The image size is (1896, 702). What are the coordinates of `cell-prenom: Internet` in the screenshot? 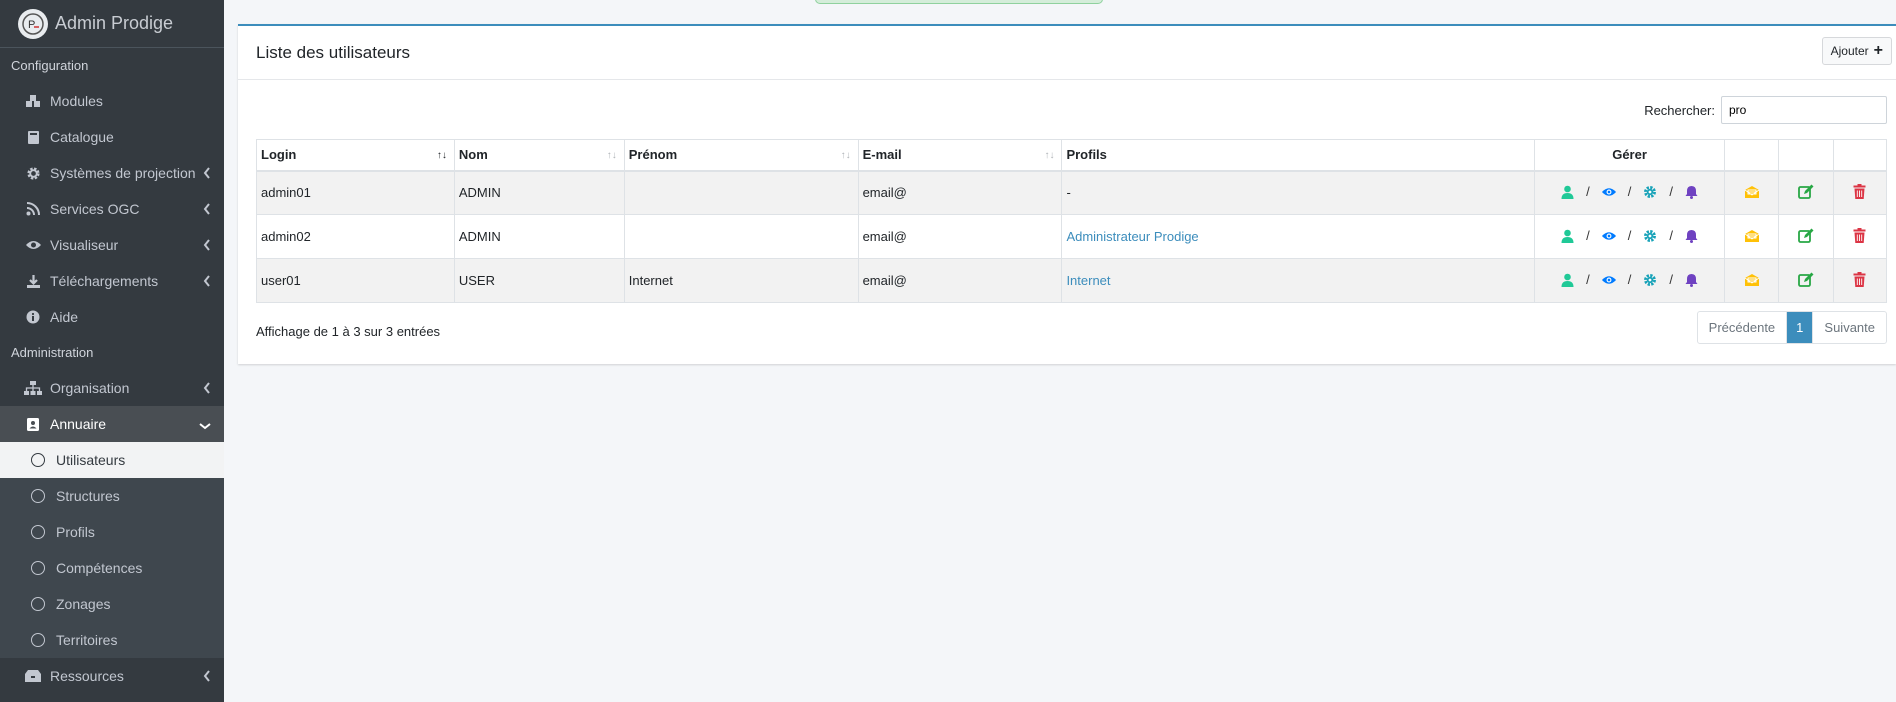 It's located at (741, 280).